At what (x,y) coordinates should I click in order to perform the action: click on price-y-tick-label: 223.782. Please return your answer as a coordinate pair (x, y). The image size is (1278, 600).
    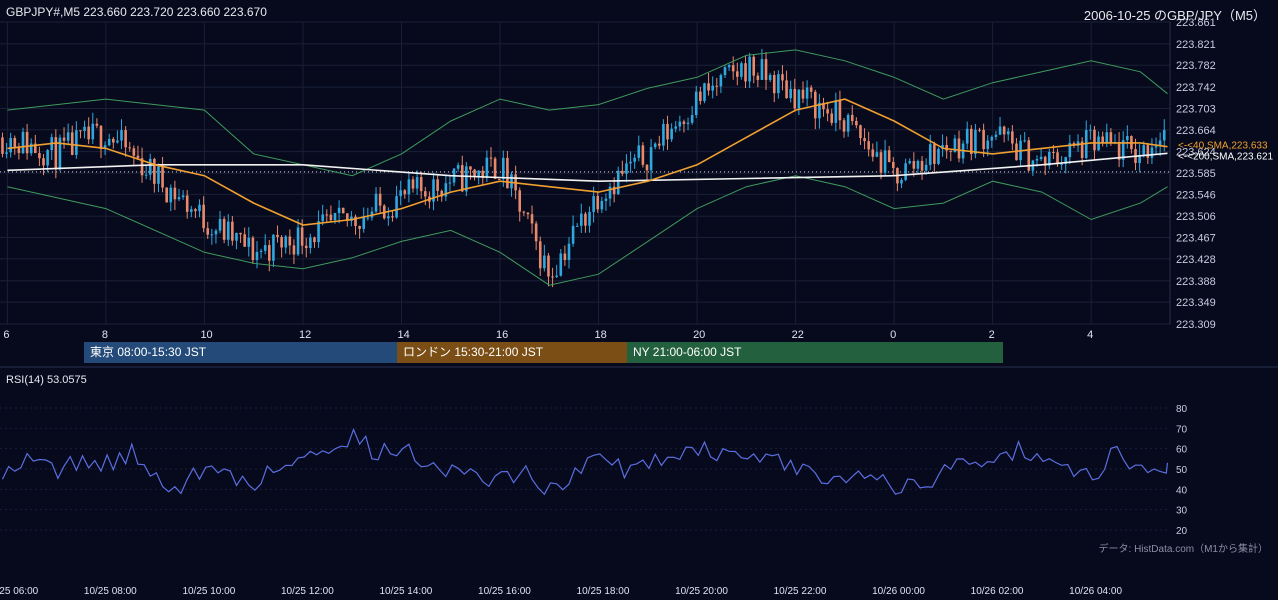
    Looking at the image, I should click on (1196, 66).